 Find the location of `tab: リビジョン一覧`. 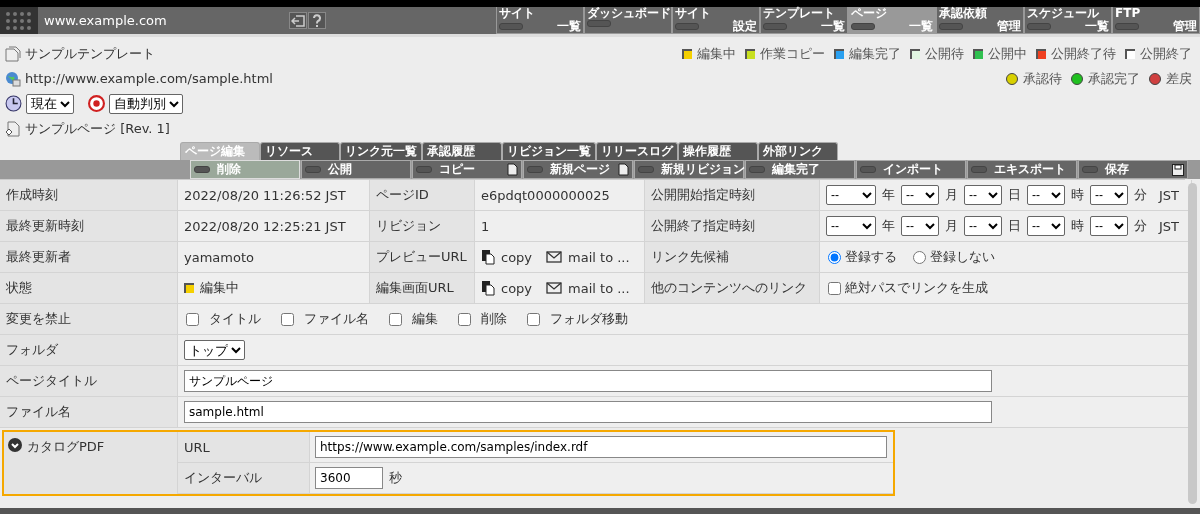

tab: リビジョン一覧 is located at coordinates (549, 151).